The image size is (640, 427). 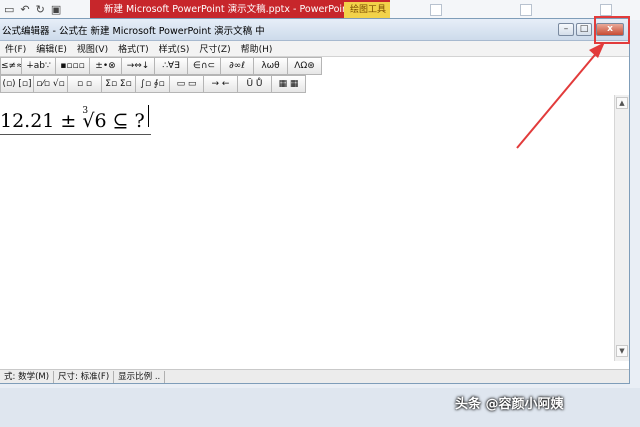 I want to click on cube-root: 3 √6, so click(x=94, y=119).